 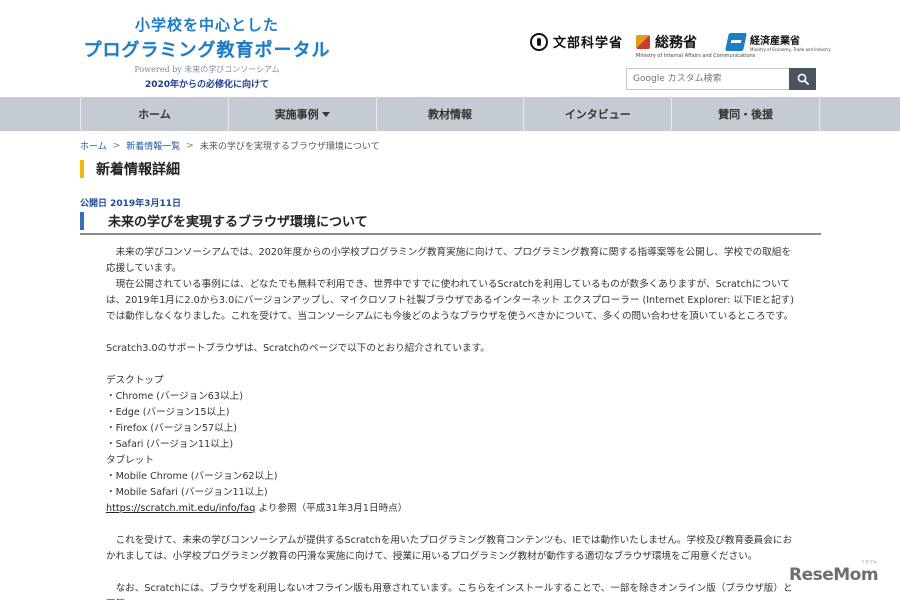 I want to click on nav-item-support: 賛同・後援, so click(x=746, y=114).